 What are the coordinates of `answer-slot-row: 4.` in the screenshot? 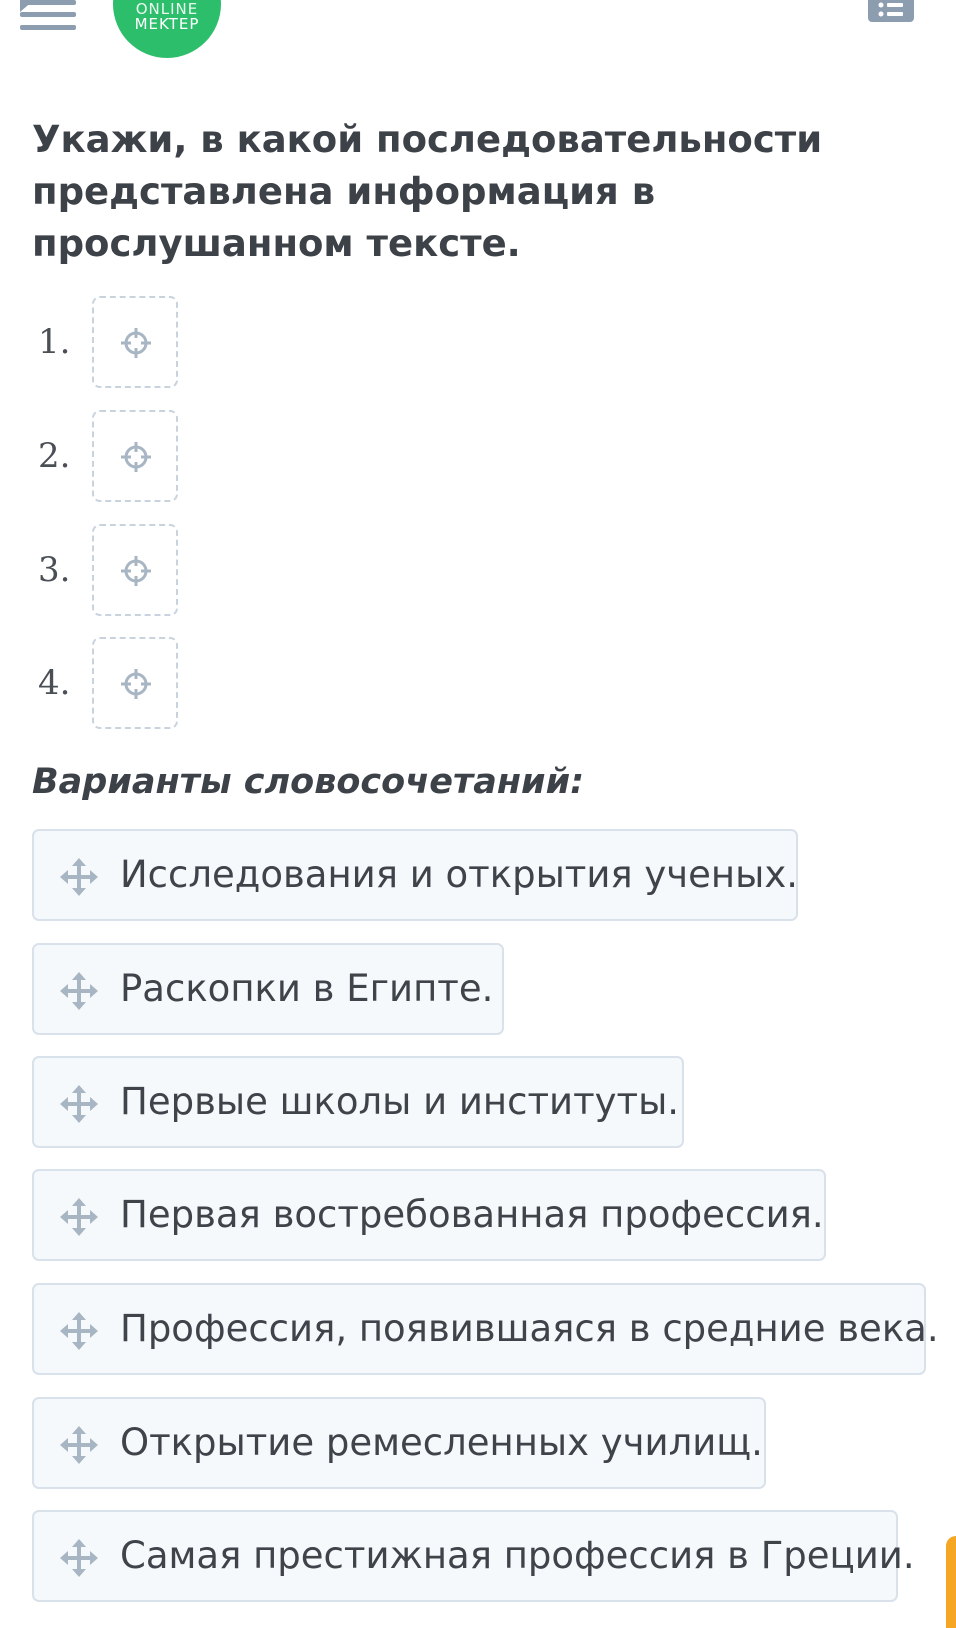 It's located at (138, 684).